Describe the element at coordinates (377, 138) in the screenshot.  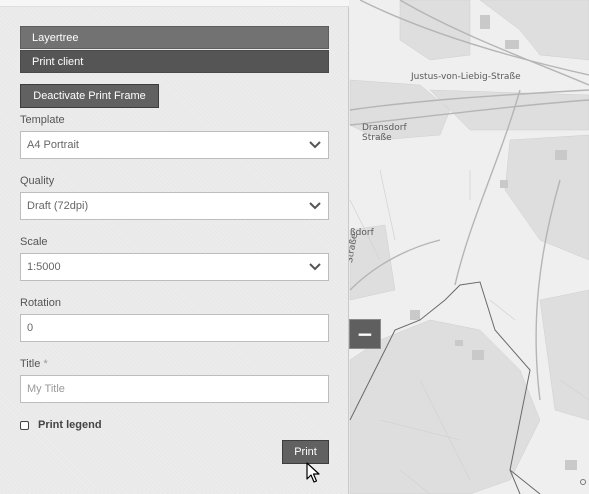
I see `map-label-street-2: Straße` at that location.